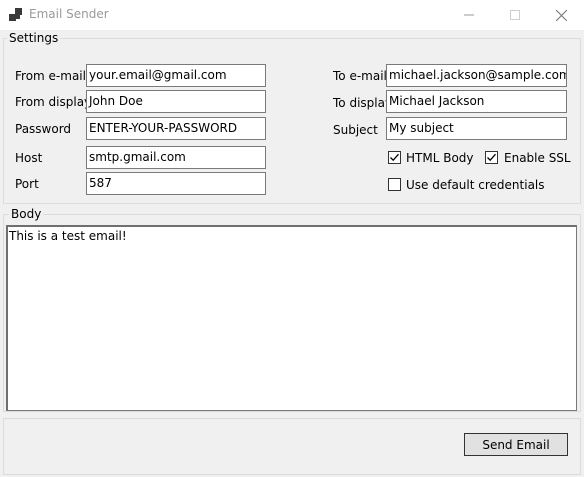 The width and height of the screenshot is (584, 477). What do you see at coordinates (176, 75) in the screenshot?
I see `from-email-field: your.email@gmail.com` at bounding box center [176, 75].